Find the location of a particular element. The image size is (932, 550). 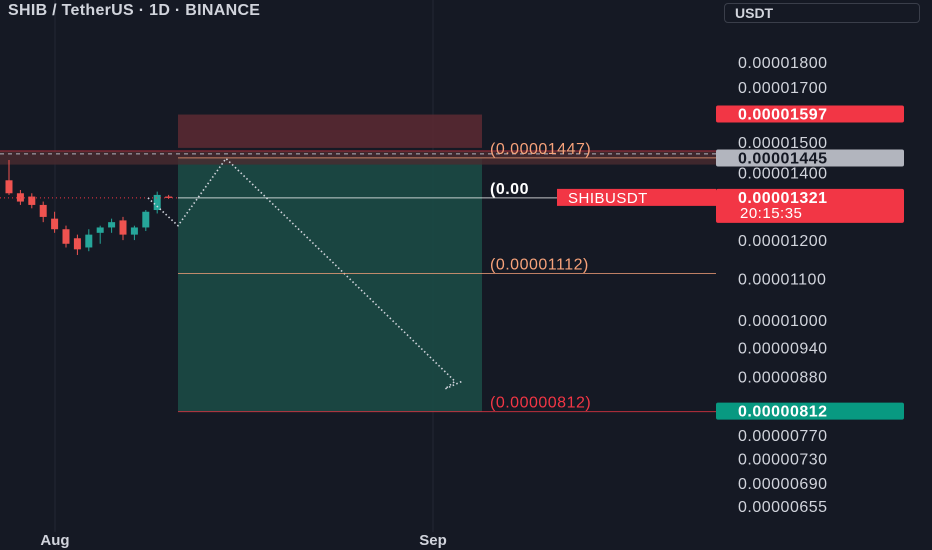

x-tick-label: Aug is located at coordinates (54, 540).